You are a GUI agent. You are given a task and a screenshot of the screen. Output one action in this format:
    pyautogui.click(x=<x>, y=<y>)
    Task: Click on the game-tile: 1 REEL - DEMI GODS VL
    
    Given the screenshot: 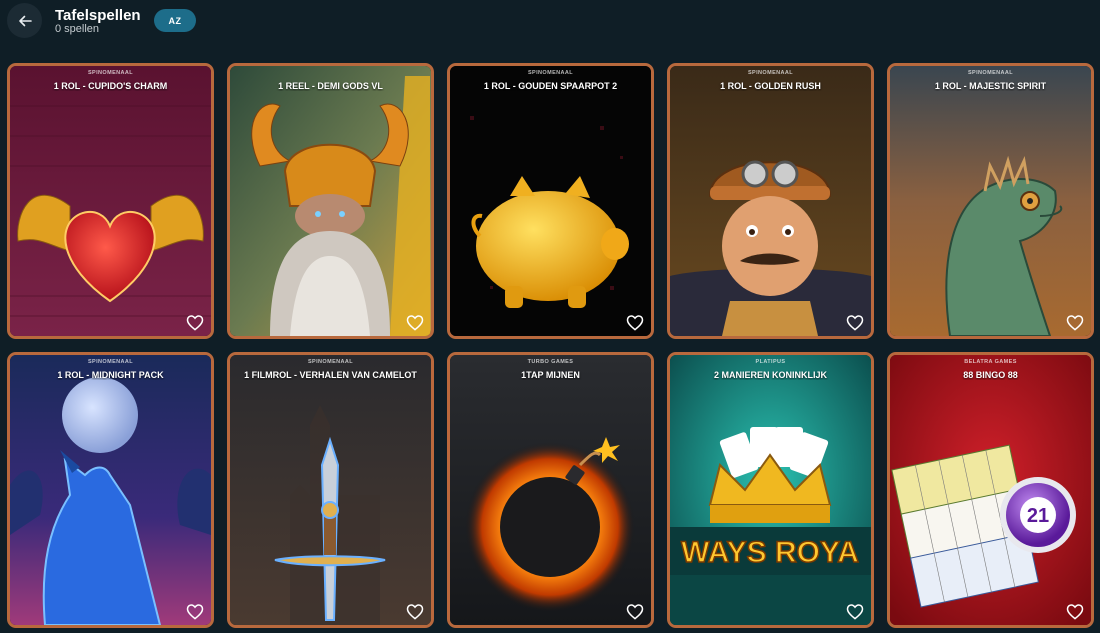 What is the action you would take?
    pyautogui.click(x=330, y=201)
    